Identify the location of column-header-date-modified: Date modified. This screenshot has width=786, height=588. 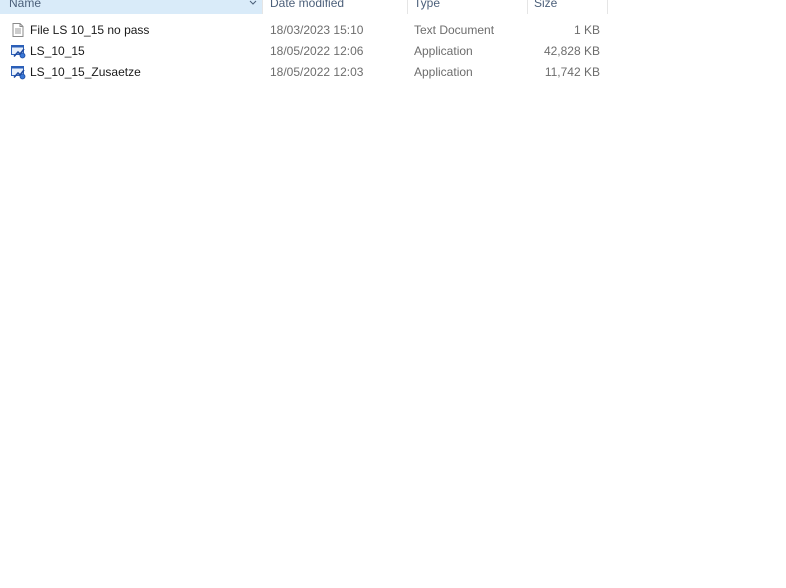
(336, 7).